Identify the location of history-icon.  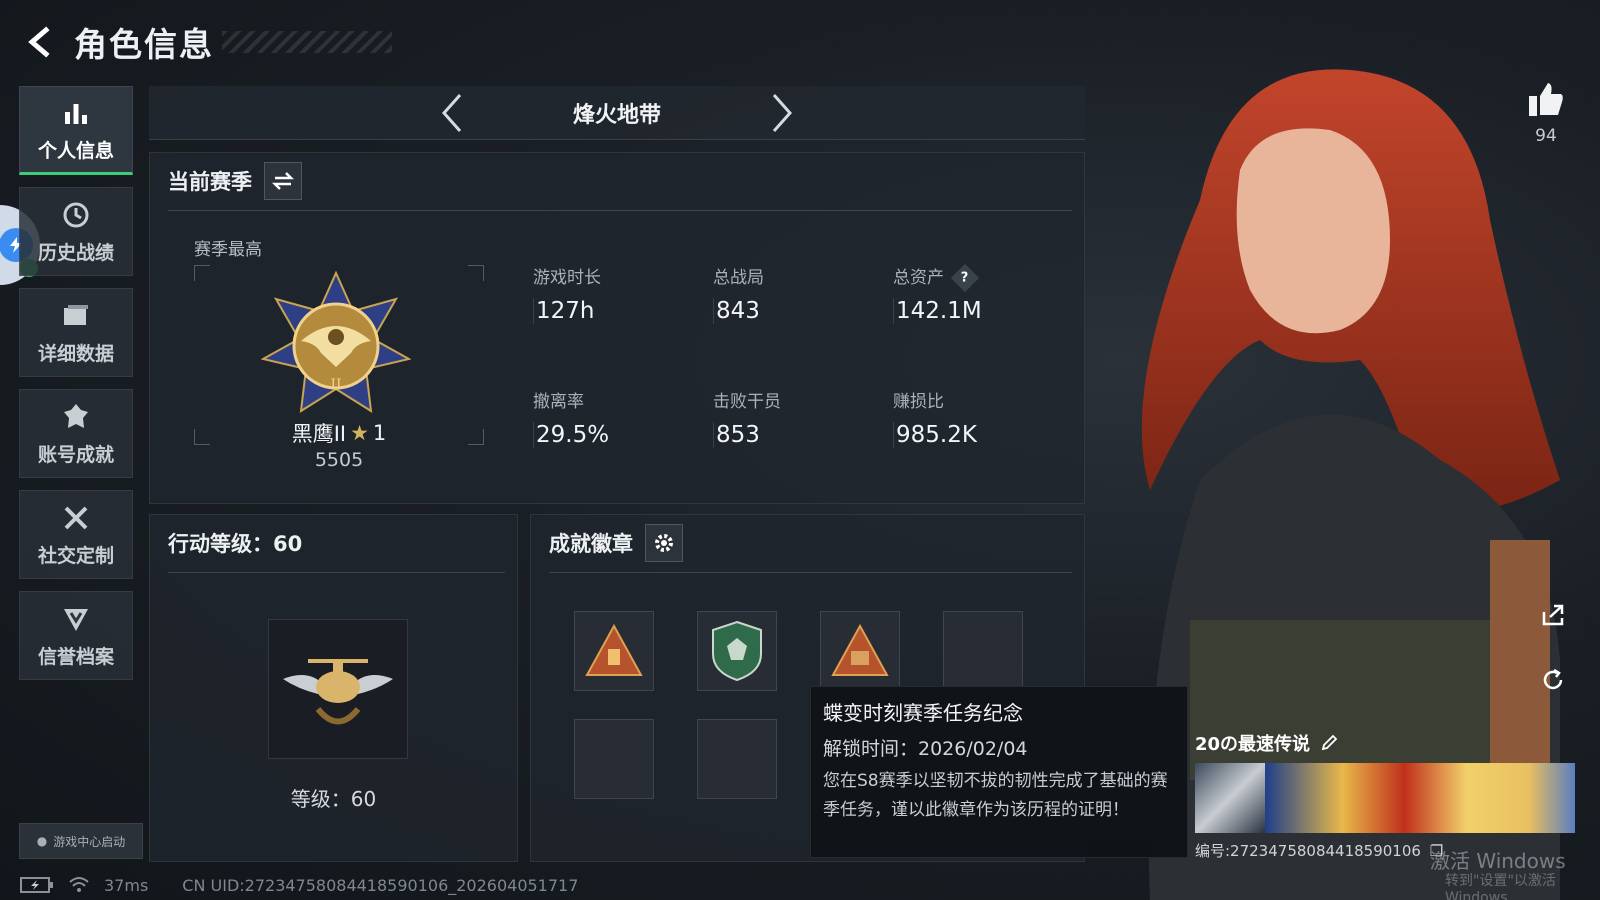
(76, 215).